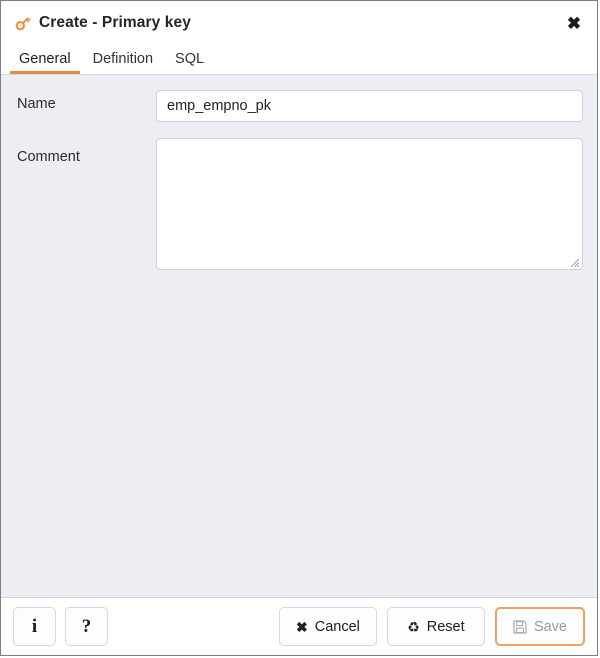 The image size is (600, 658). Describe the element at coordinates (302, 626) in the screenshot. I see `cancel-icon: ✖` at that location.